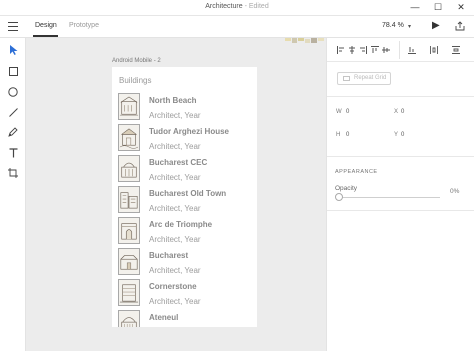 This screenshot has width=474, height=351. I want to click on window-title: Architecture - Edited, so click(237, 6).